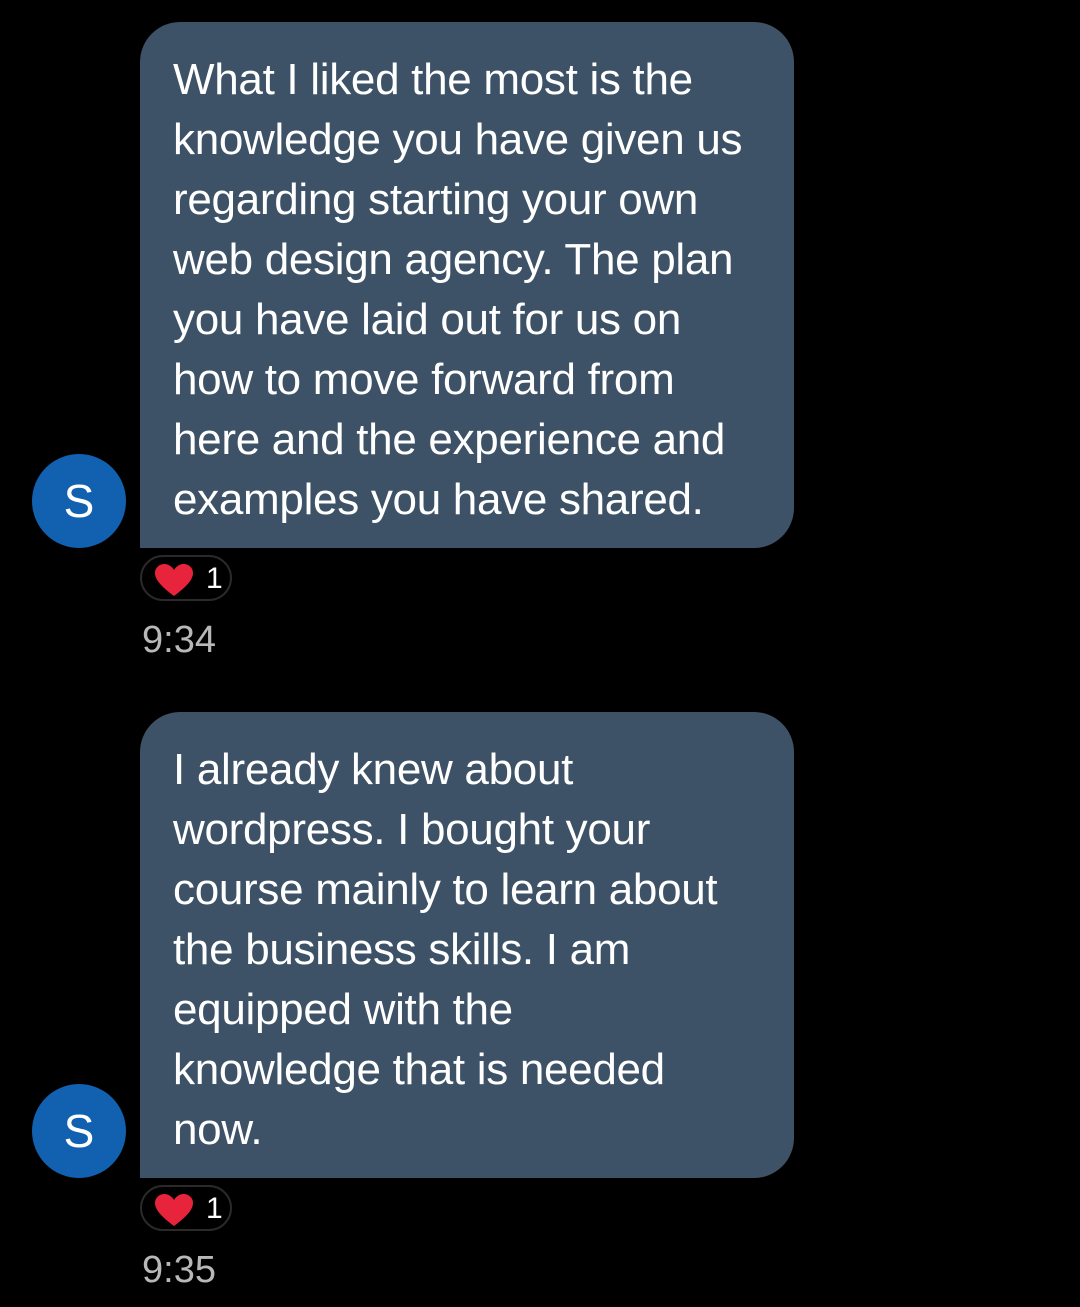 This screenshot has width=1080, height=1307. Describe the element at coordinates (179, 1270) in the screenshot. I see `message-timestamp: 9:35` at that location.